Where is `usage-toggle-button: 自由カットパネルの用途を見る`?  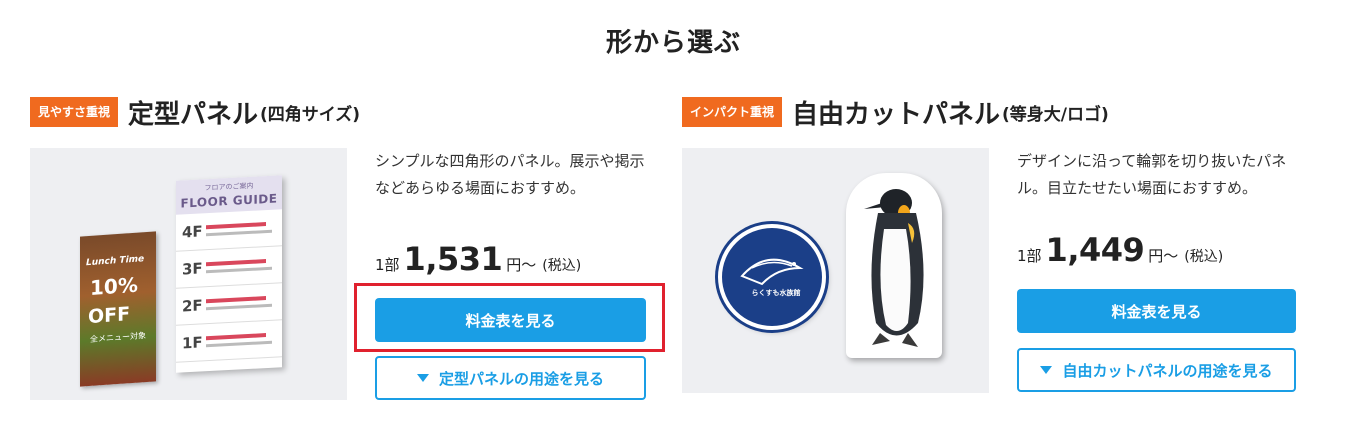 usage-toggle-button: 自由カットパネルの用途を見る is located at coordinates (1156, 370).